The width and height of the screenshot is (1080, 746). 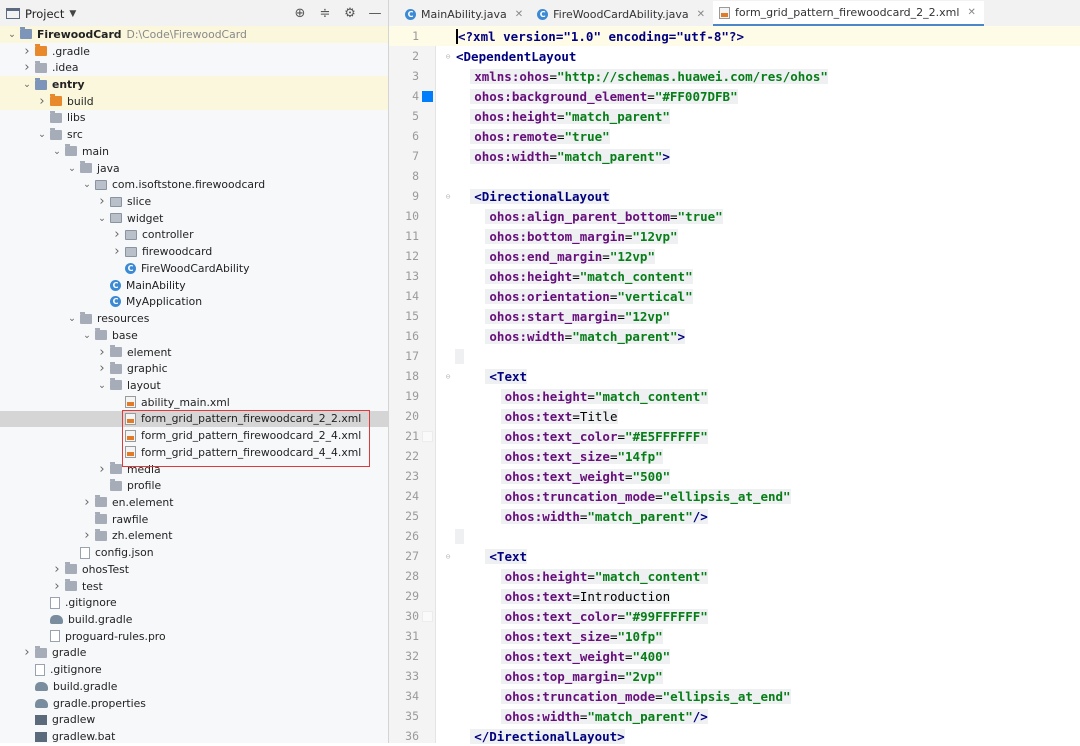 I want to click on tree-item: proguard-rules.pro, so click(x=194, y=636).